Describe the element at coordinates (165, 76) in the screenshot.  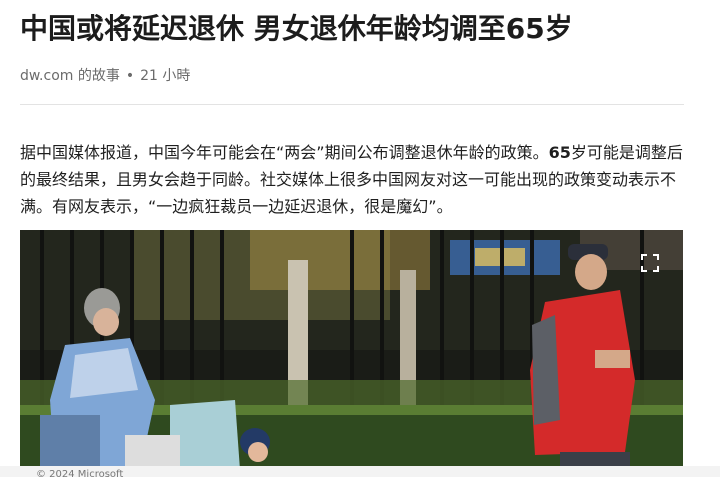
I see `publish-time: 21 小時` at that location.